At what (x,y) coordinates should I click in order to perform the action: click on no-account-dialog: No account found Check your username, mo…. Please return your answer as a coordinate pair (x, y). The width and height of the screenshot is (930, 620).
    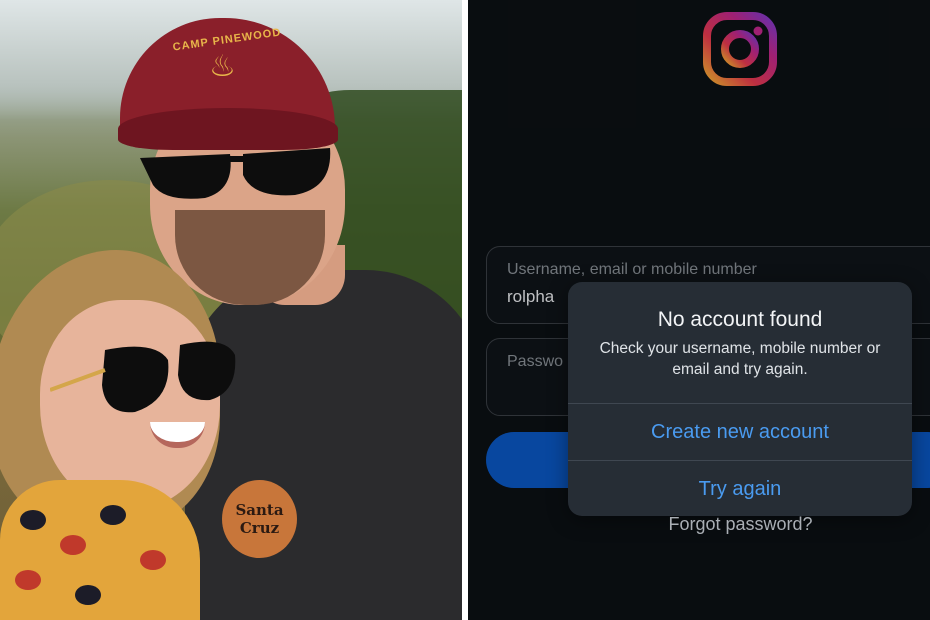
    Looking at the image, I should click on (740, 399).